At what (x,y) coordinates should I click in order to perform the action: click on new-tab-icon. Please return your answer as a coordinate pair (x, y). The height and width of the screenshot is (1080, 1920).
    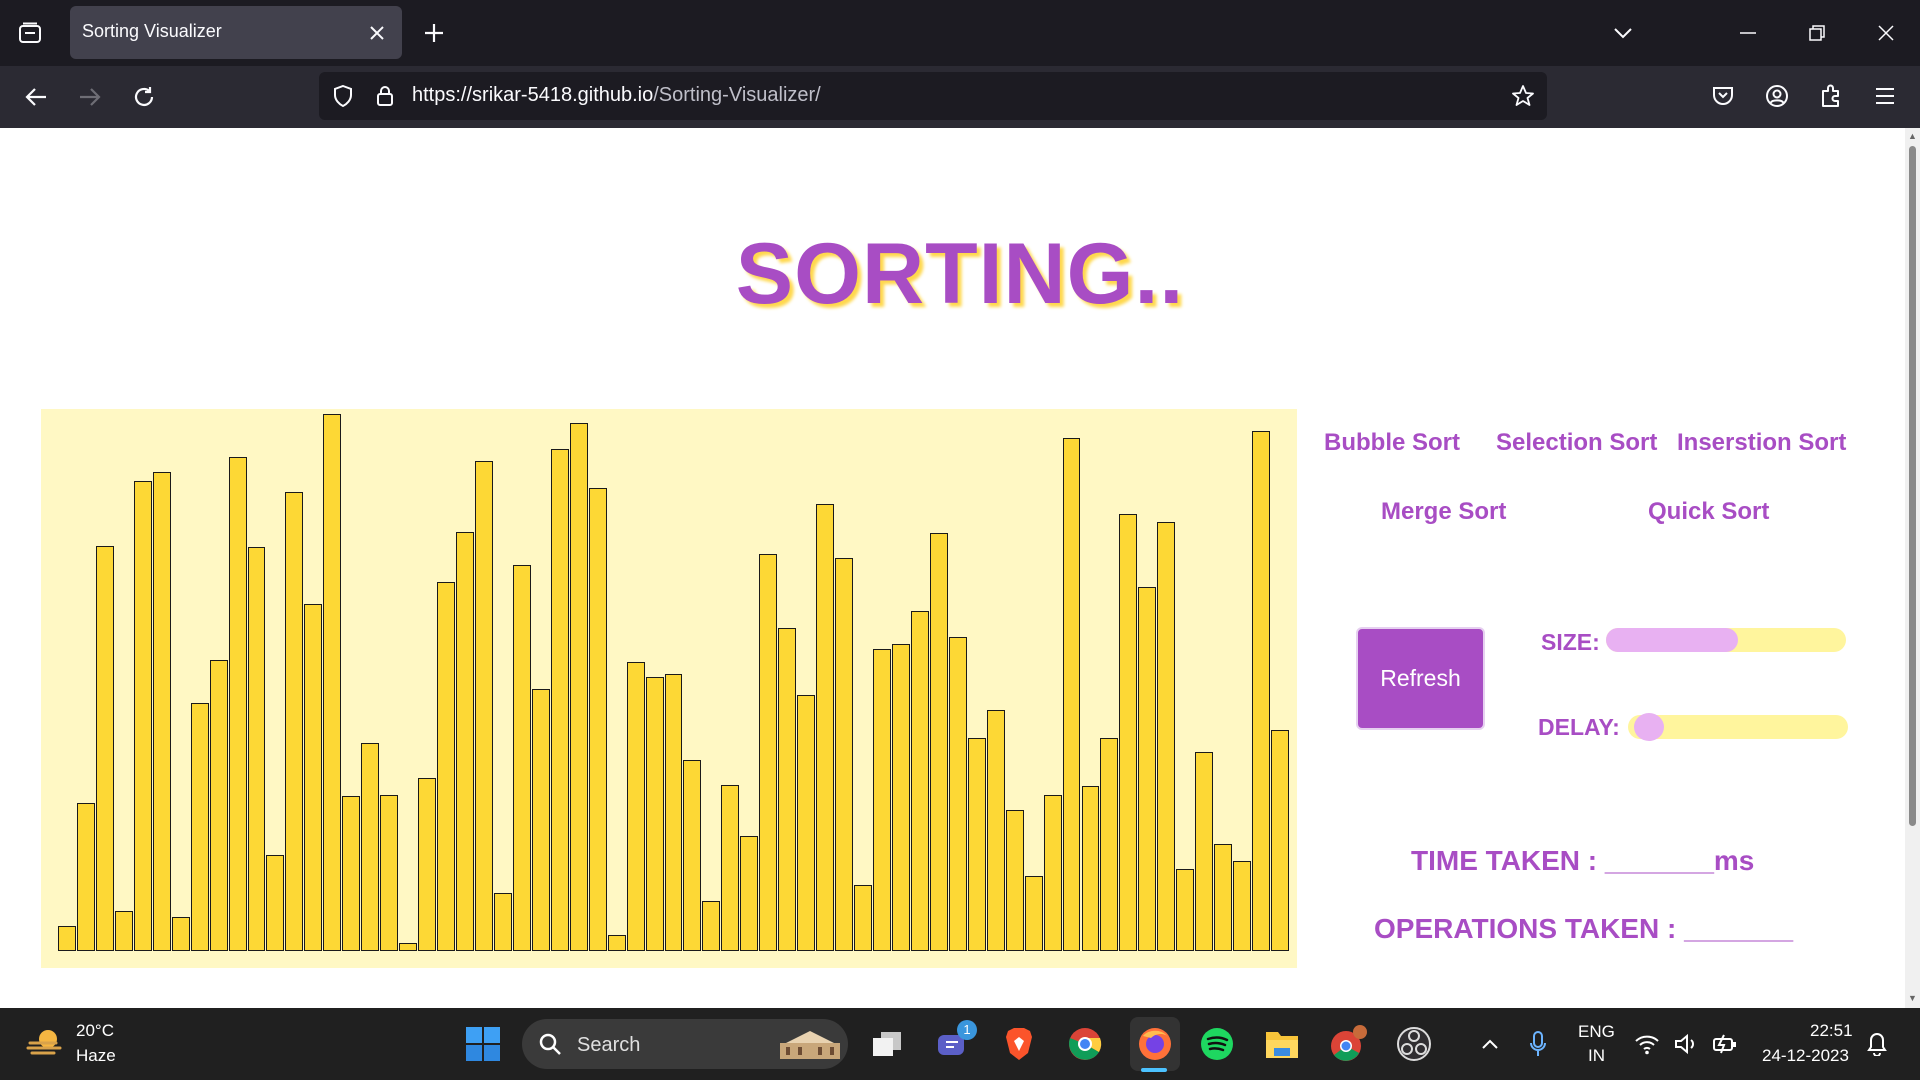
    Looking at the image, I should click on (434, 33).